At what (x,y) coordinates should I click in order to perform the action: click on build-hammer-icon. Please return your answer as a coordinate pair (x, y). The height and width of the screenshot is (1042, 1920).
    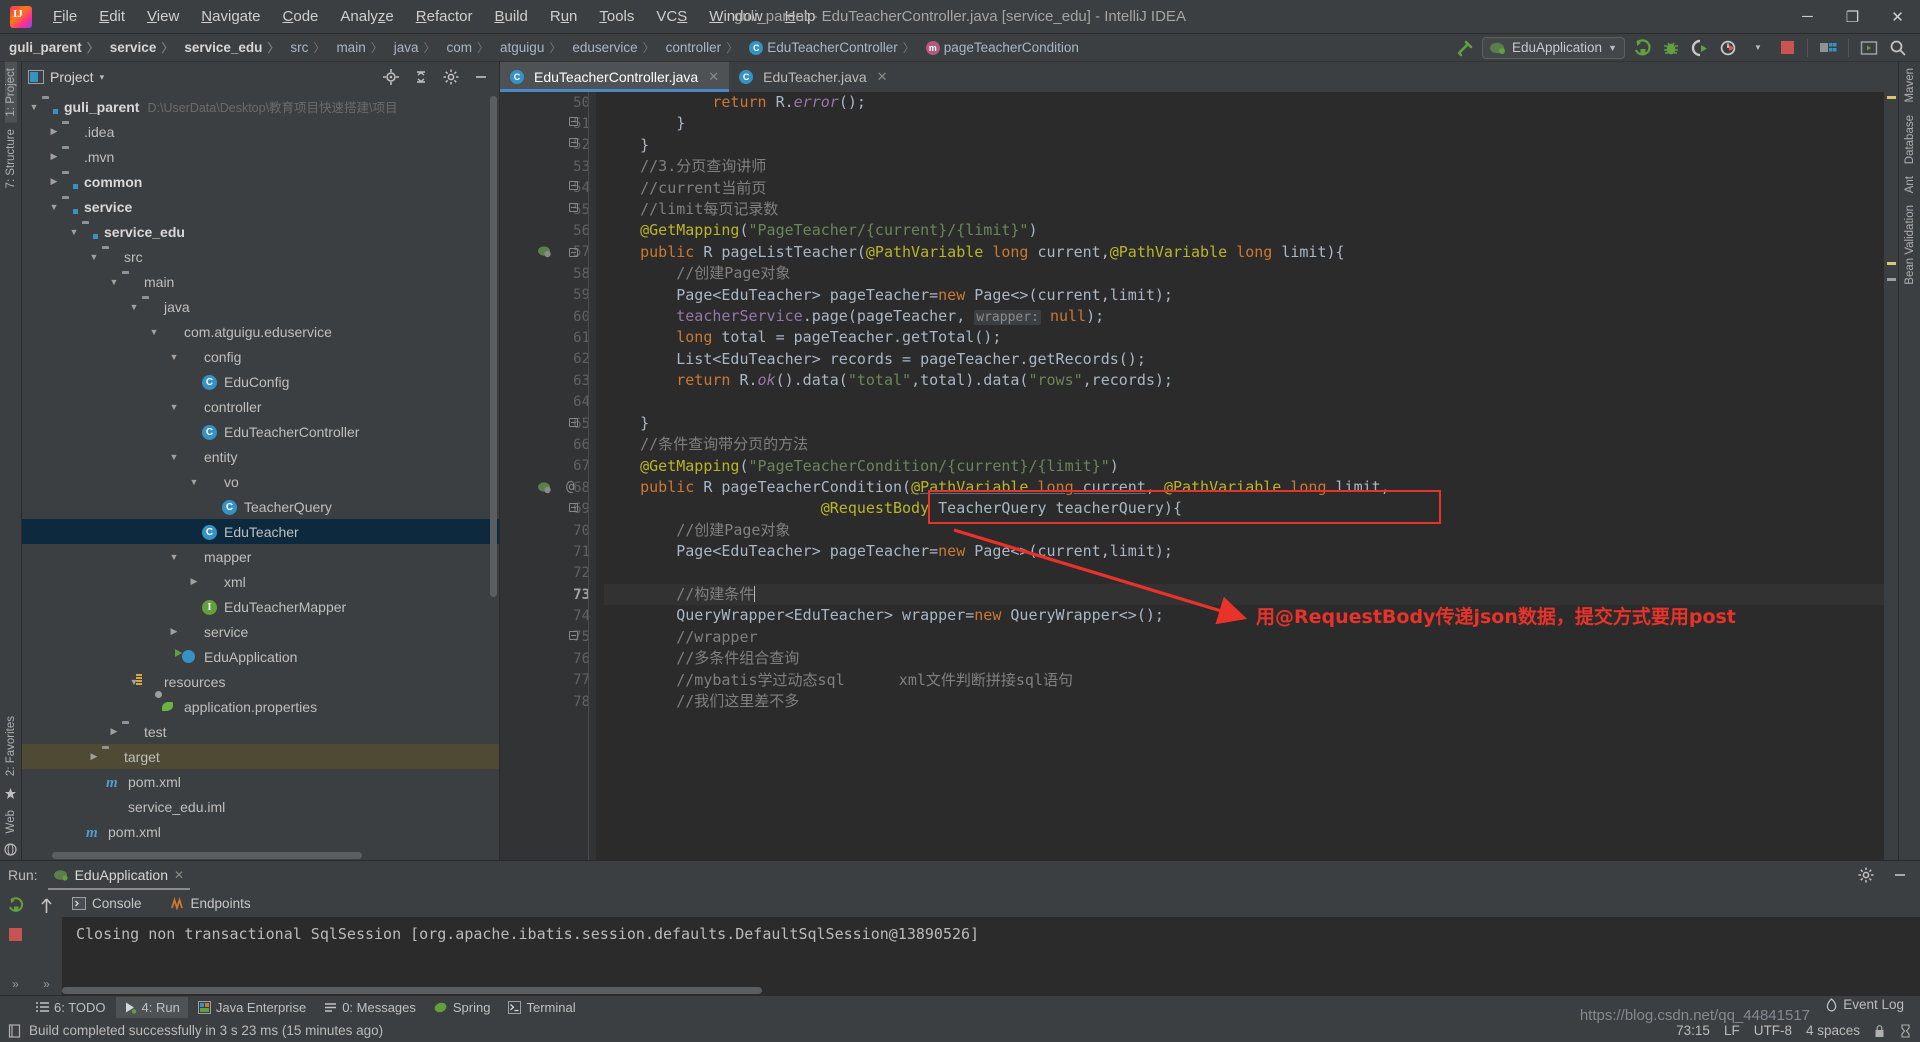
    Looking at the image, I should click on (1465, 48).